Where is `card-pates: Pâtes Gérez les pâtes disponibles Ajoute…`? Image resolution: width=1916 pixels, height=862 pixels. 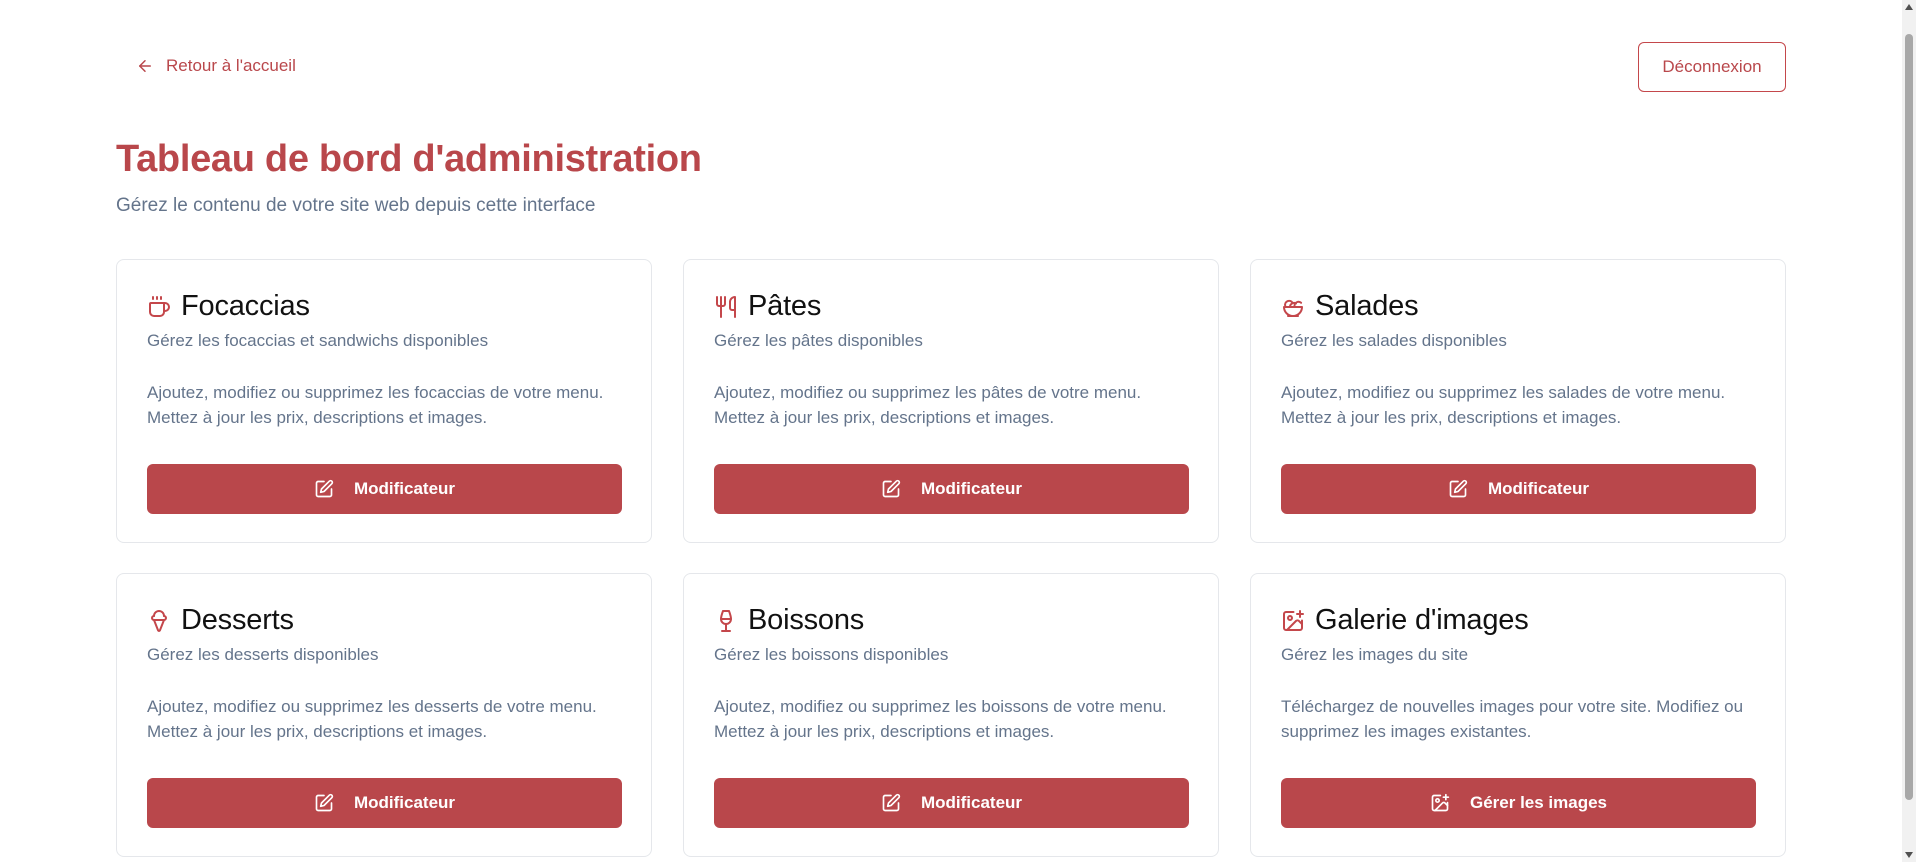 card-pates: Pâtes Gérez les pâtes disponibles Ajoute… is located at coordinates (951, 401).